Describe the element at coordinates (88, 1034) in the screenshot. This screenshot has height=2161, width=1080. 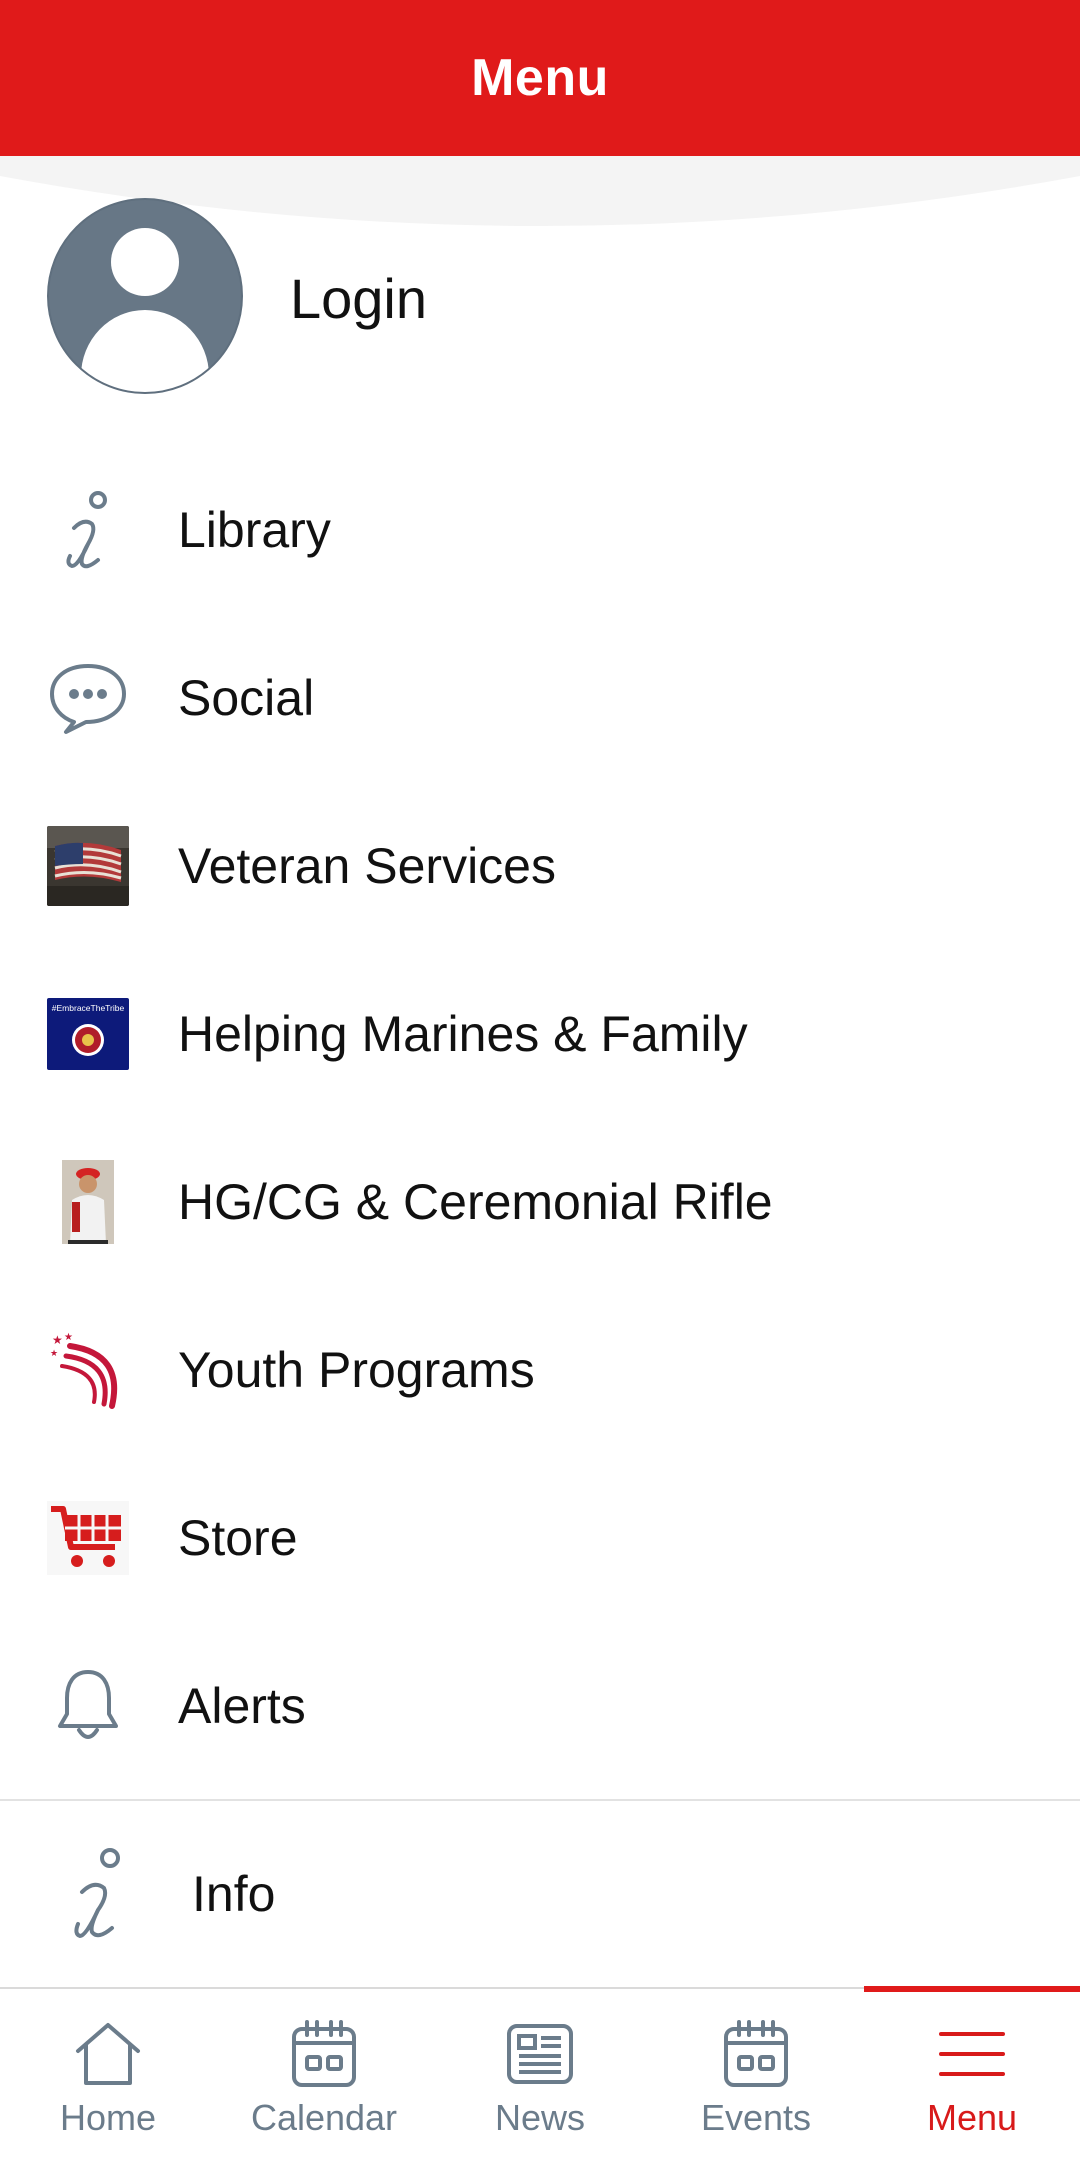
I see `embrace-the-tribe-thumbnail: #EmbraceTheTribe` at that location.